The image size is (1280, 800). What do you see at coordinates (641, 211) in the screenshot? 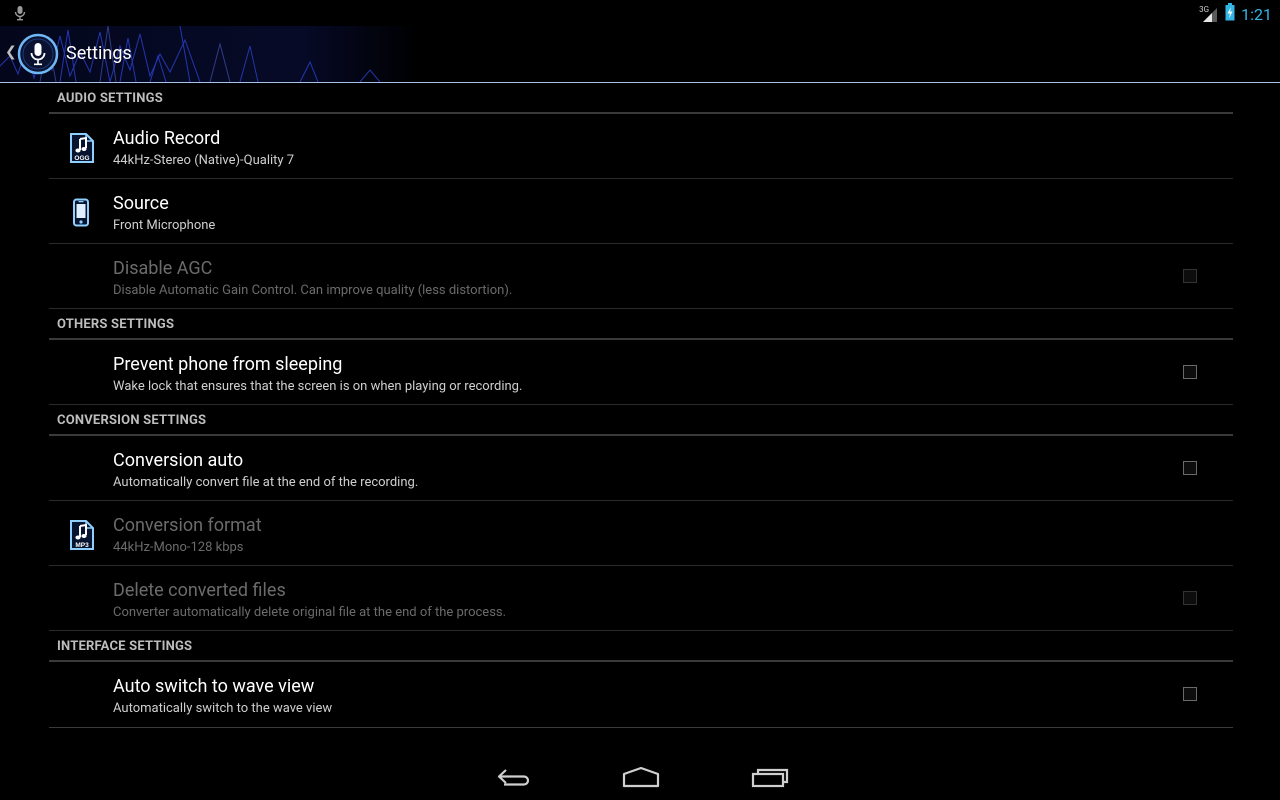
I see `setting-source: Source Front Microphone` at bounding box center [641, 211].